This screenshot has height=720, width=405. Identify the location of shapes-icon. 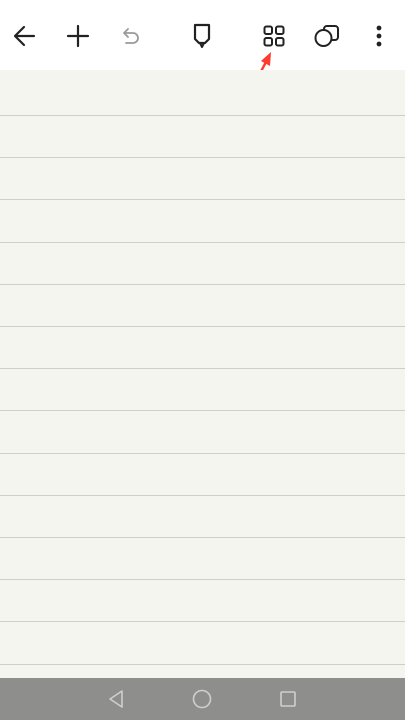
(326, 36).